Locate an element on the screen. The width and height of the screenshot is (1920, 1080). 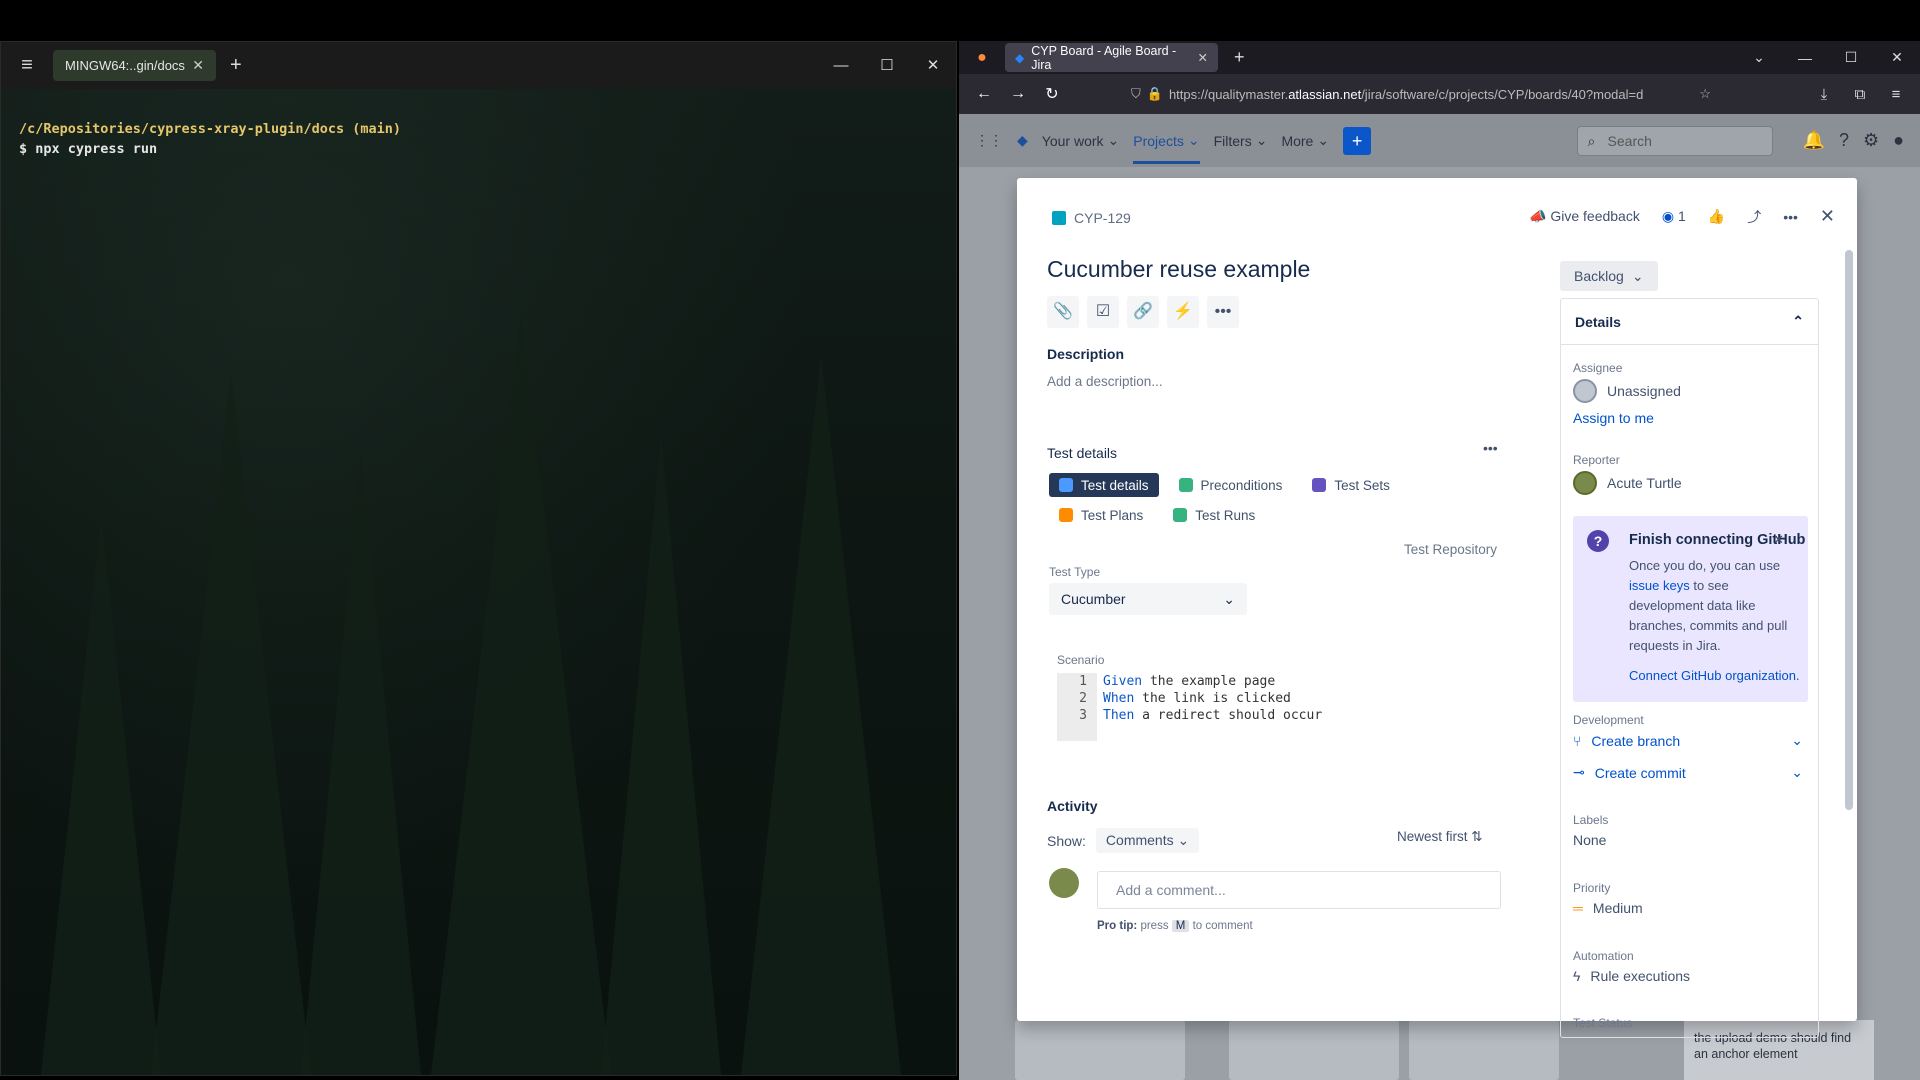
step-text: the example page is located at coordinates (1212, 681).